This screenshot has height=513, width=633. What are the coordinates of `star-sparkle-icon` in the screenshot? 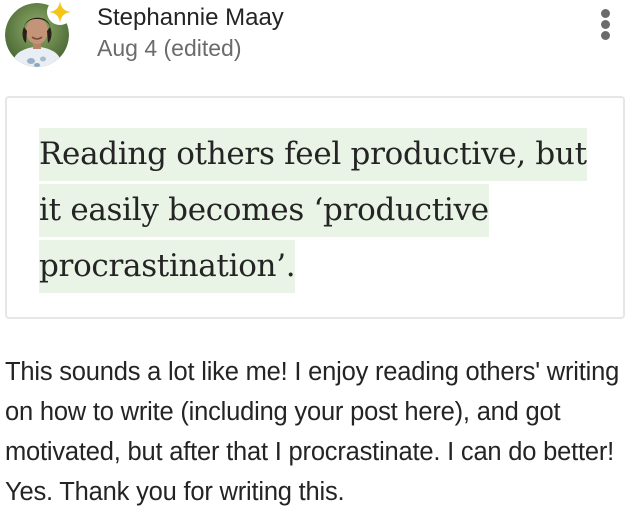 It's located at (60, 12).